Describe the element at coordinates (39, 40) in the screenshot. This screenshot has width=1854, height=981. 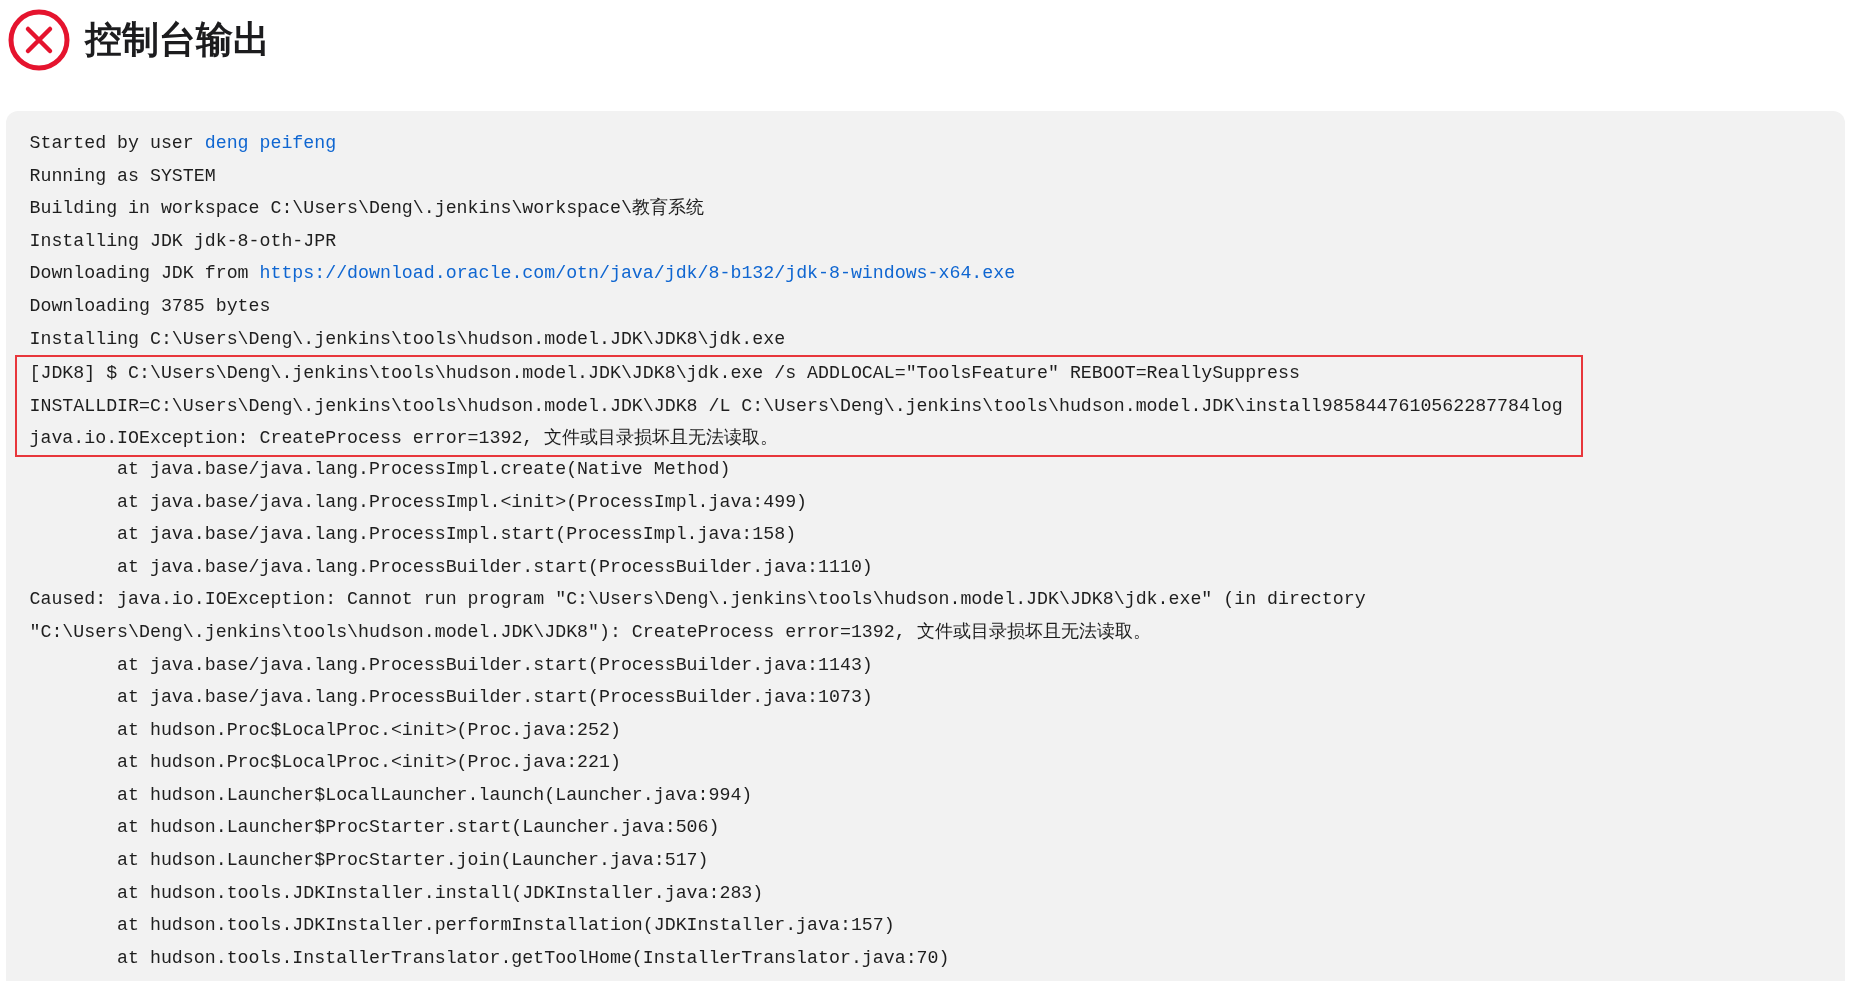
I see `cross-circle-icon` at that location.